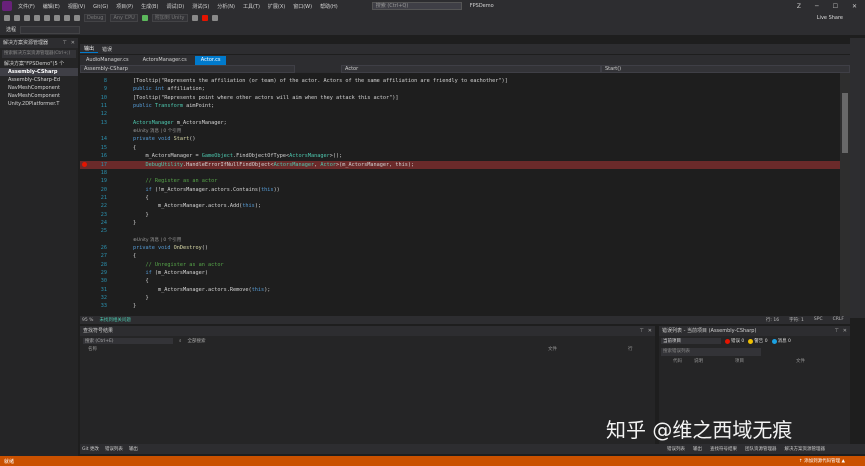  I want to click on search-input: 搜索 (Ctrl+Q), so click(416, 6).